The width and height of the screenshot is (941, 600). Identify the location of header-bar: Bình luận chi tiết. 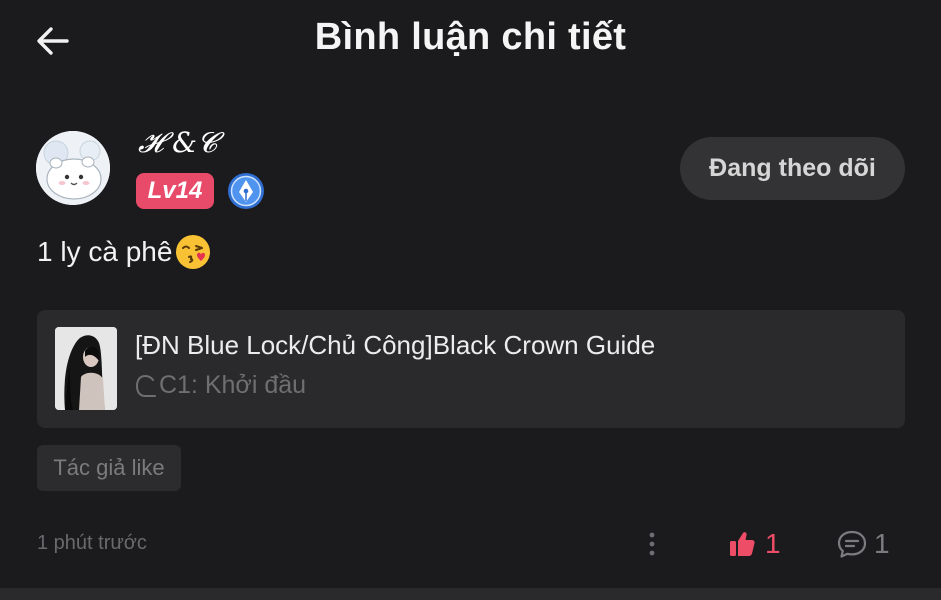
(470, 42).